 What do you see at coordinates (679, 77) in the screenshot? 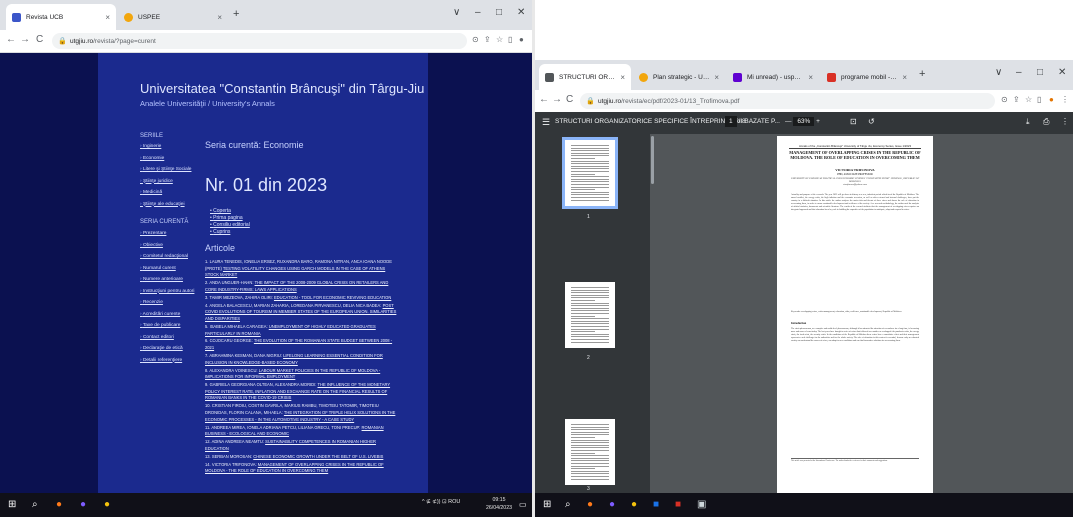
I see `tab-plan-strategic: Plan strategic - USPEE ×` at bounding box center [679, 77].